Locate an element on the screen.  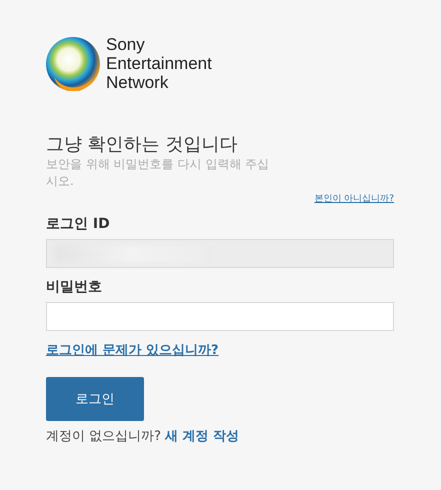
subtitle: 보안을 위해 비밀번호를 다시 입력해 주십시오. is located at coordinates (158, 173).